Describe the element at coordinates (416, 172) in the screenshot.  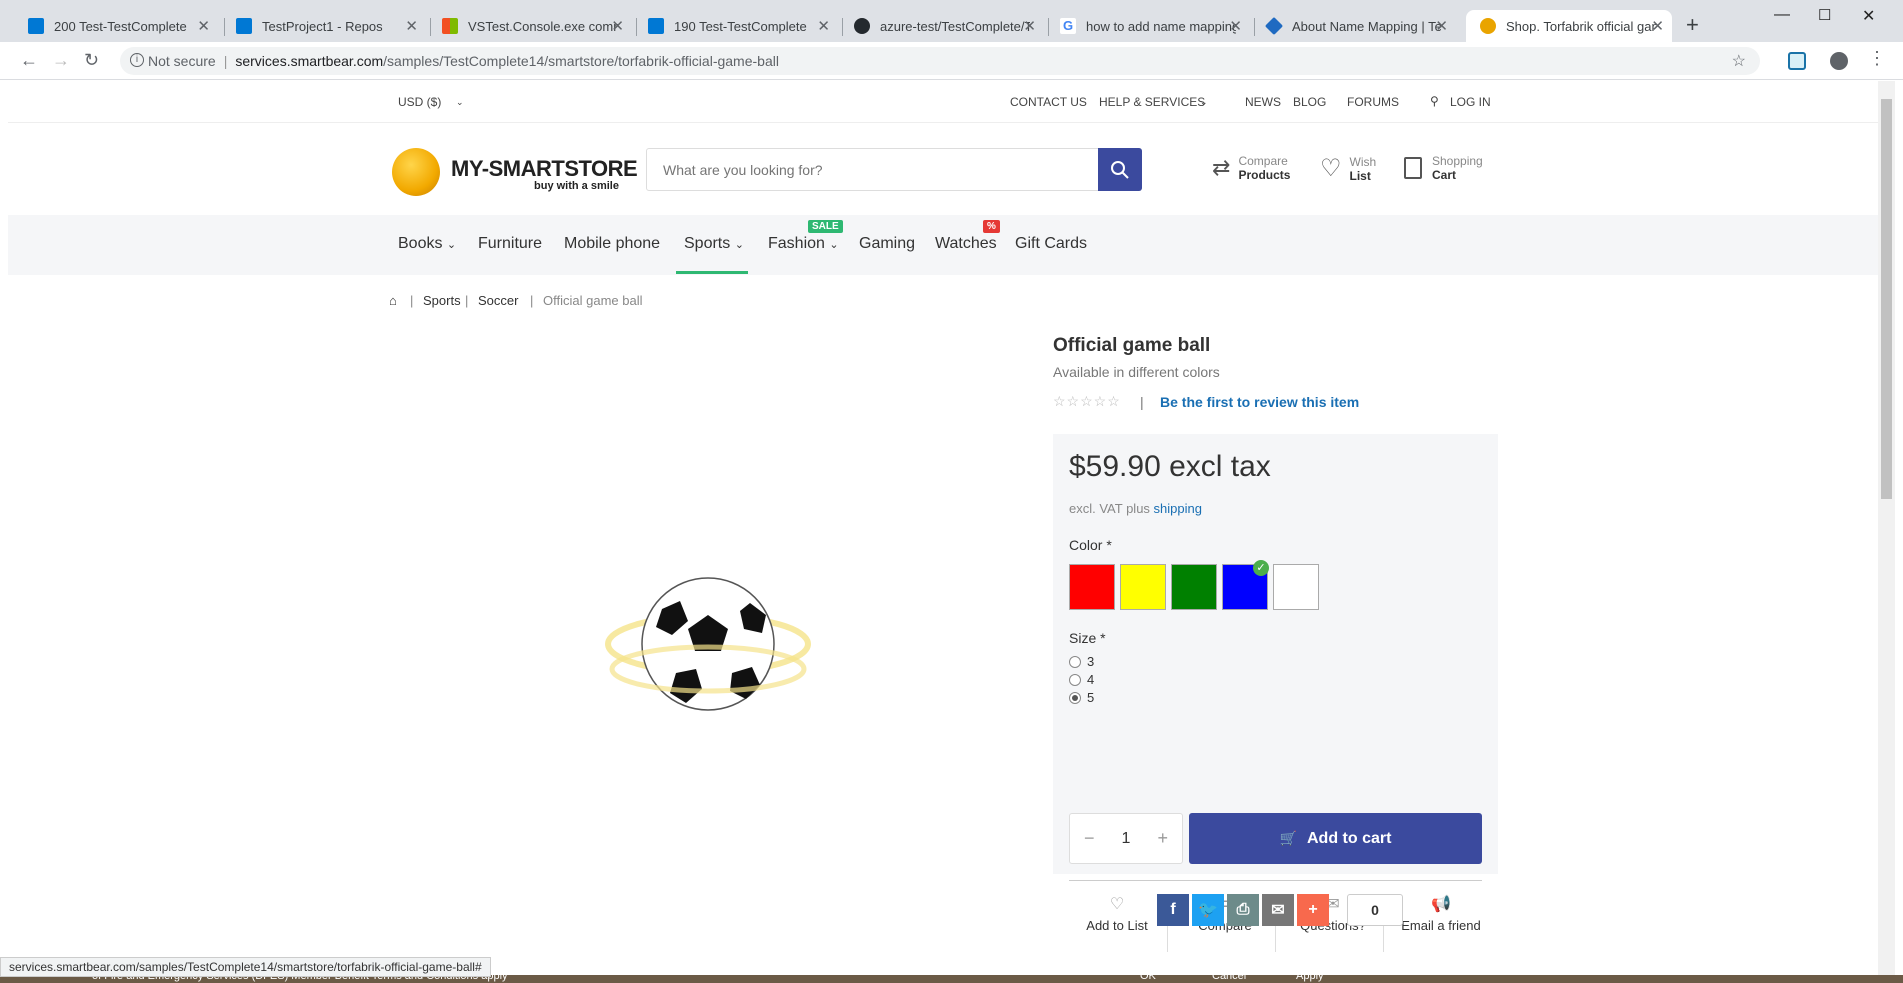
I see `basket-logo-icon` at that location.